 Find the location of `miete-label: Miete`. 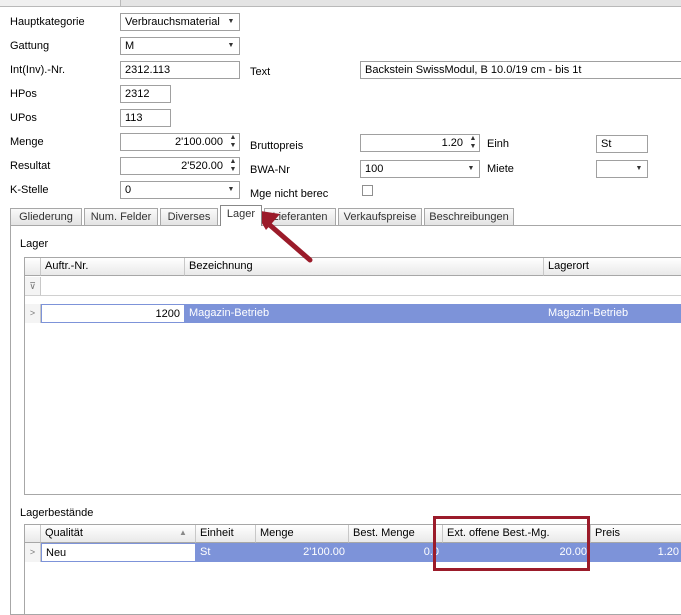

miete-label: Miete is located at coordinates (500, 169).